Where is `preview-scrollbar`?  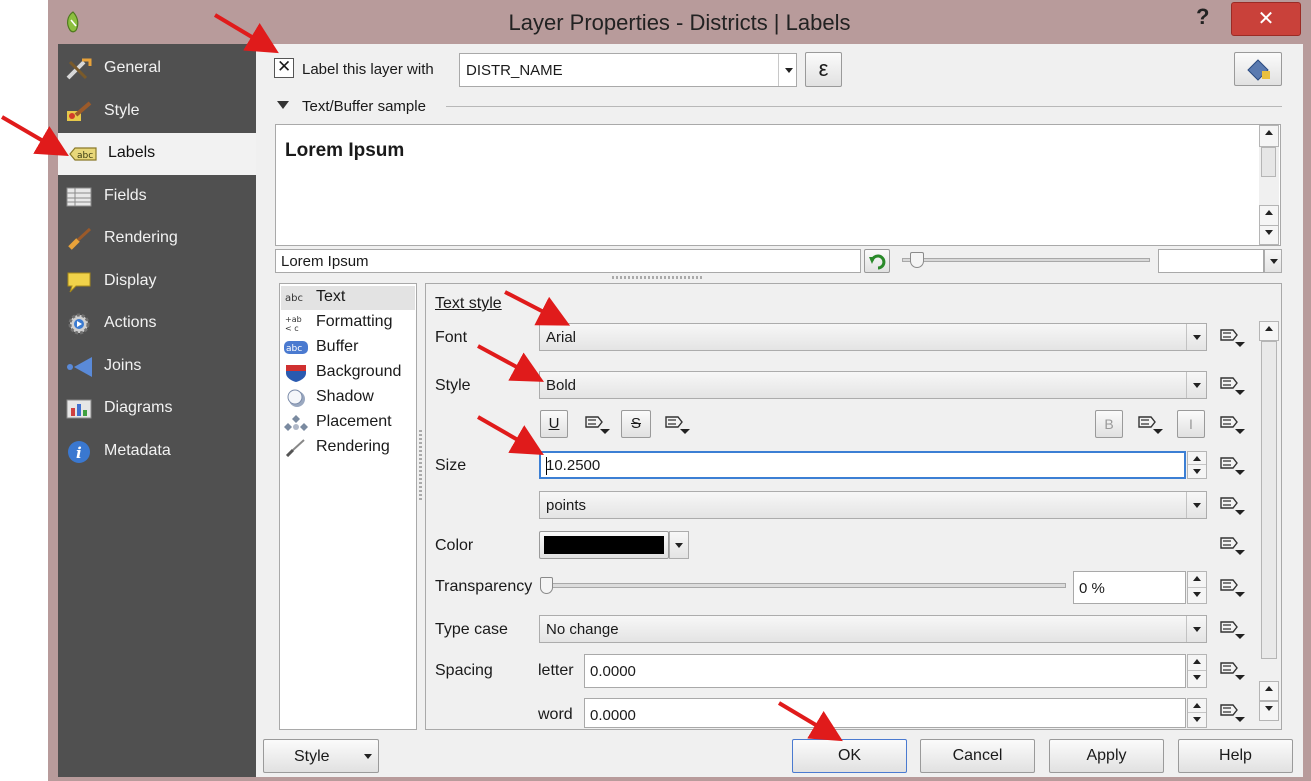 preview-scrollbar is located at coordinates (1269, 185).